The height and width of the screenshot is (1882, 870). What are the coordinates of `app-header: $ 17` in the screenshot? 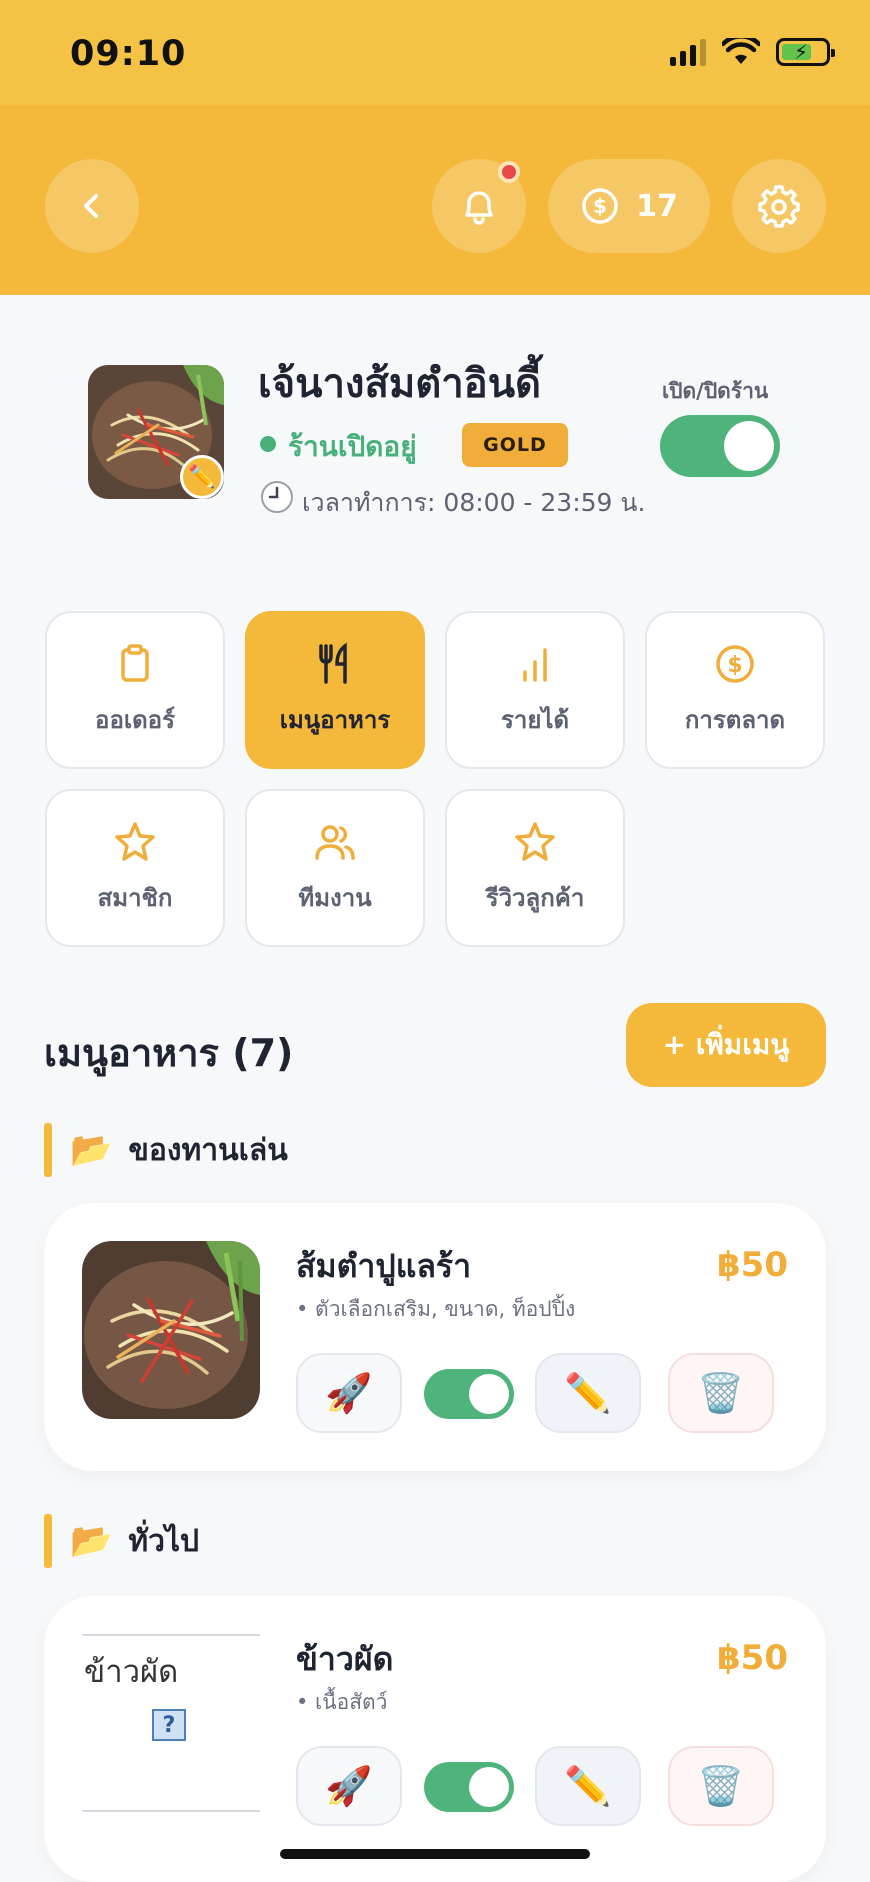 It's located at (435, 200).